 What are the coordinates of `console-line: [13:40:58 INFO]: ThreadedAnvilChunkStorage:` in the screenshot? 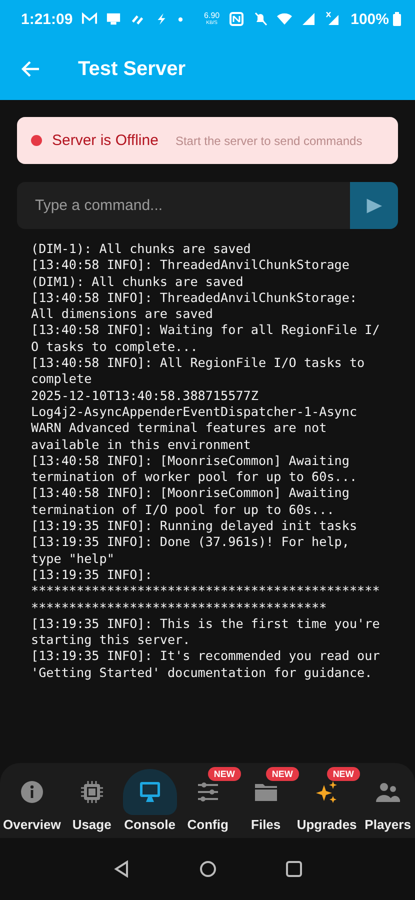 It's located at (194, 298).